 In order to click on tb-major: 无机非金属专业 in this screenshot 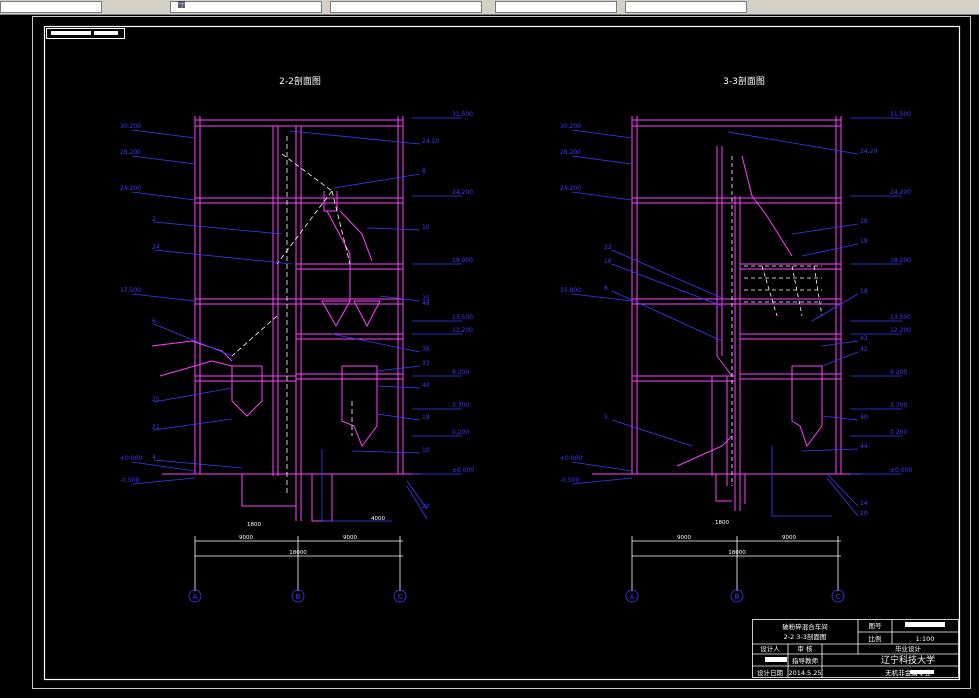, I will do `click(908, 672)`.